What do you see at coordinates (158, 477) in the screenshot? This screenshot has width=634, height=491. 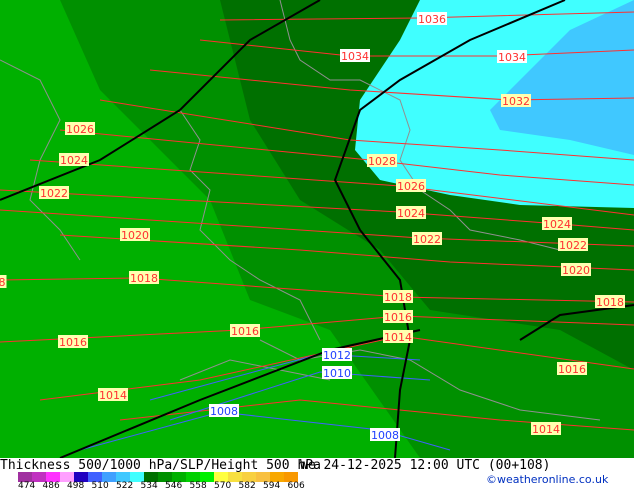 I see `colorbar` at bounding box center [158, 477].